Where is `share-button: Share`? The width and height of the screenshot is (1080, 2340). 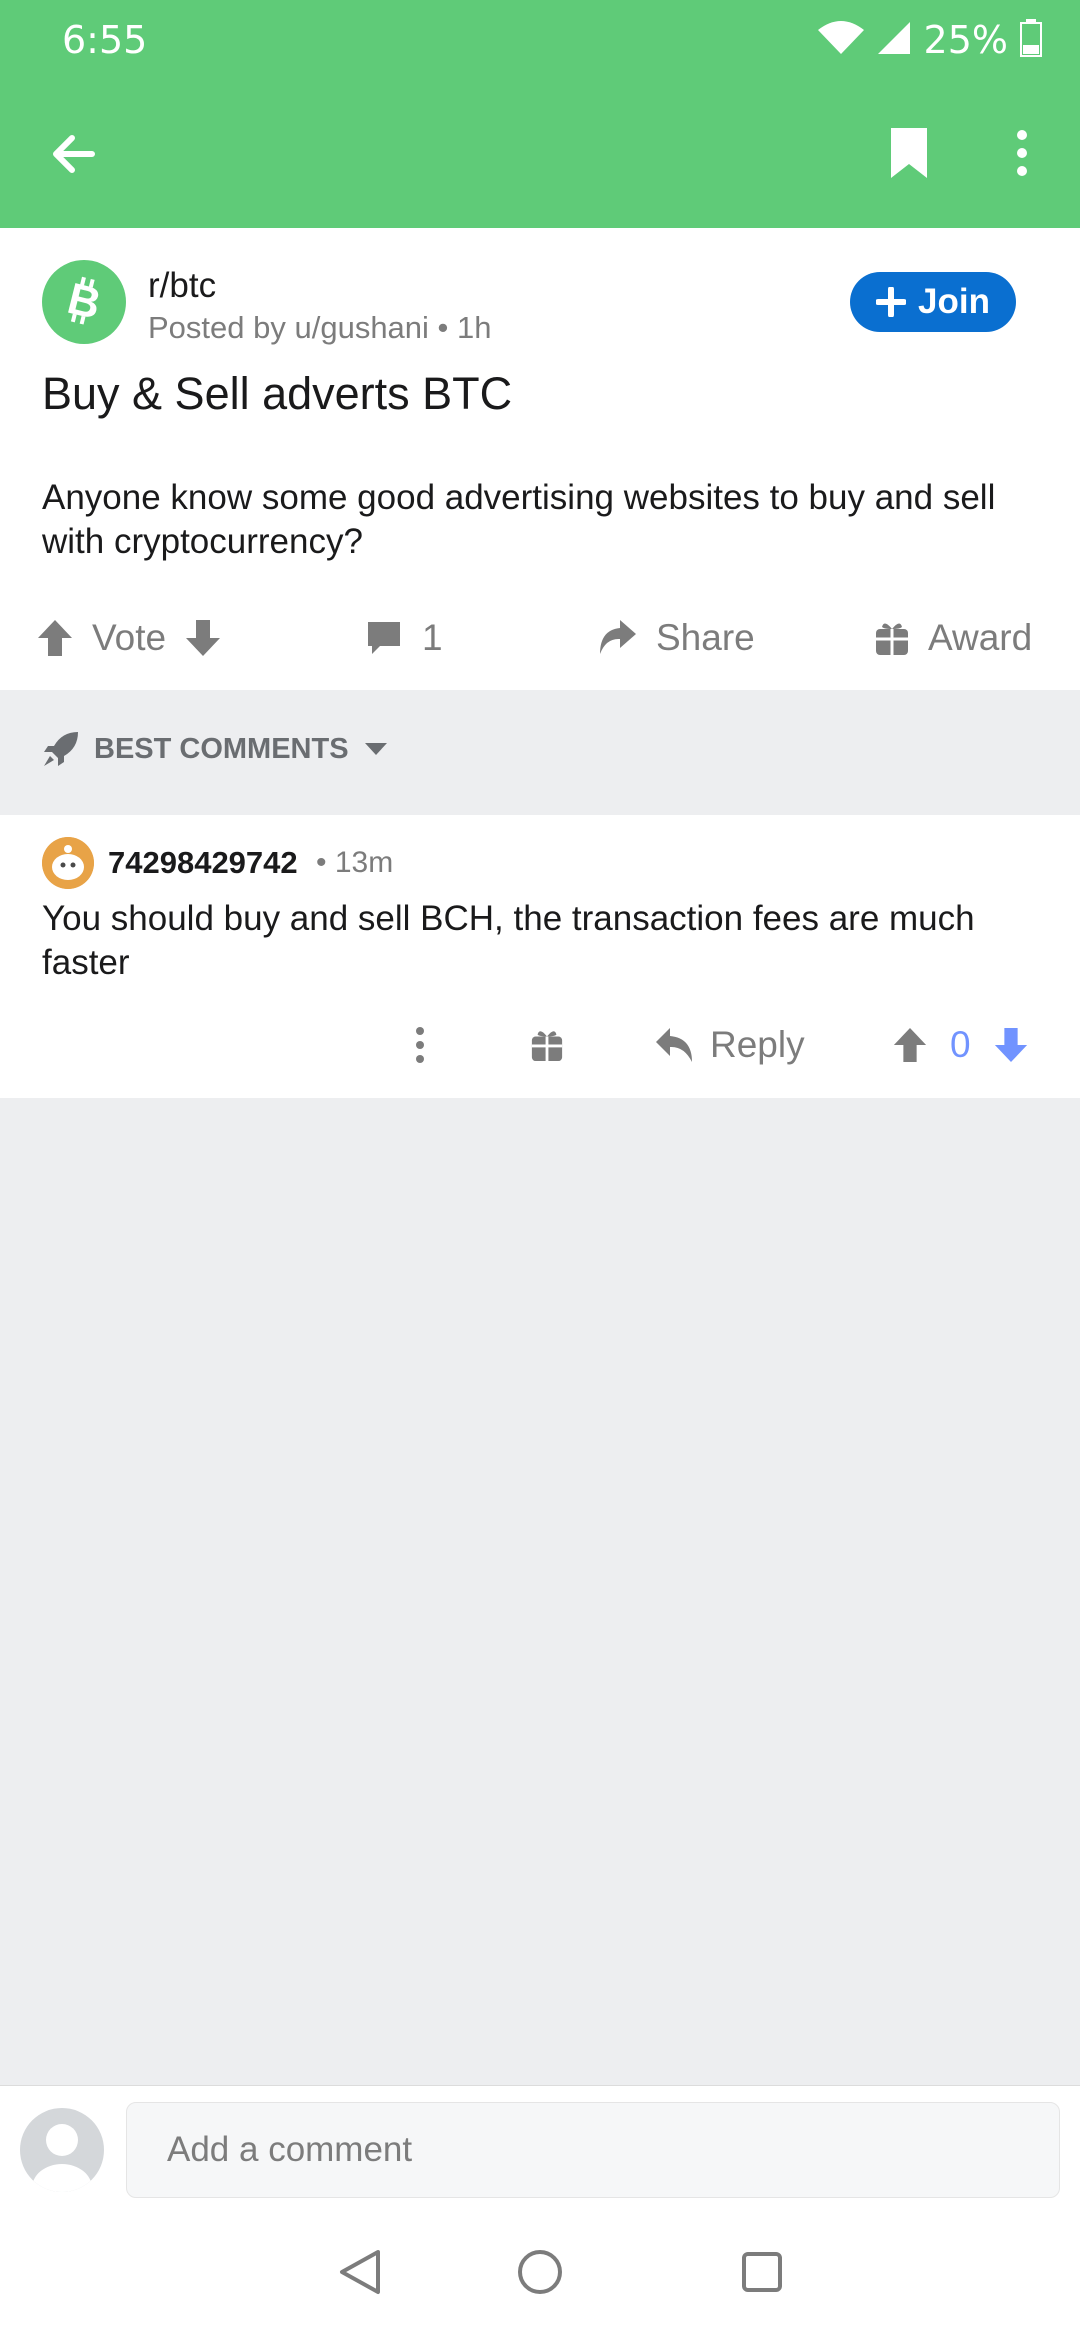
share-button: Share is located at coordinates (675, 638).